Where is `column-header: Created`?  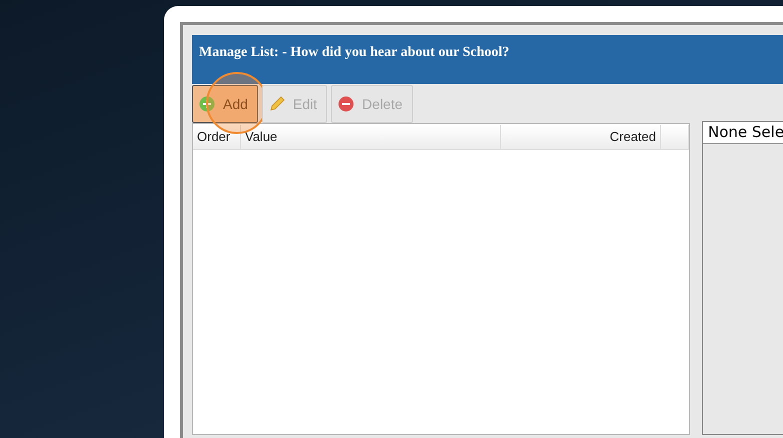
column-header: Created is located at coordinates (581, 137).